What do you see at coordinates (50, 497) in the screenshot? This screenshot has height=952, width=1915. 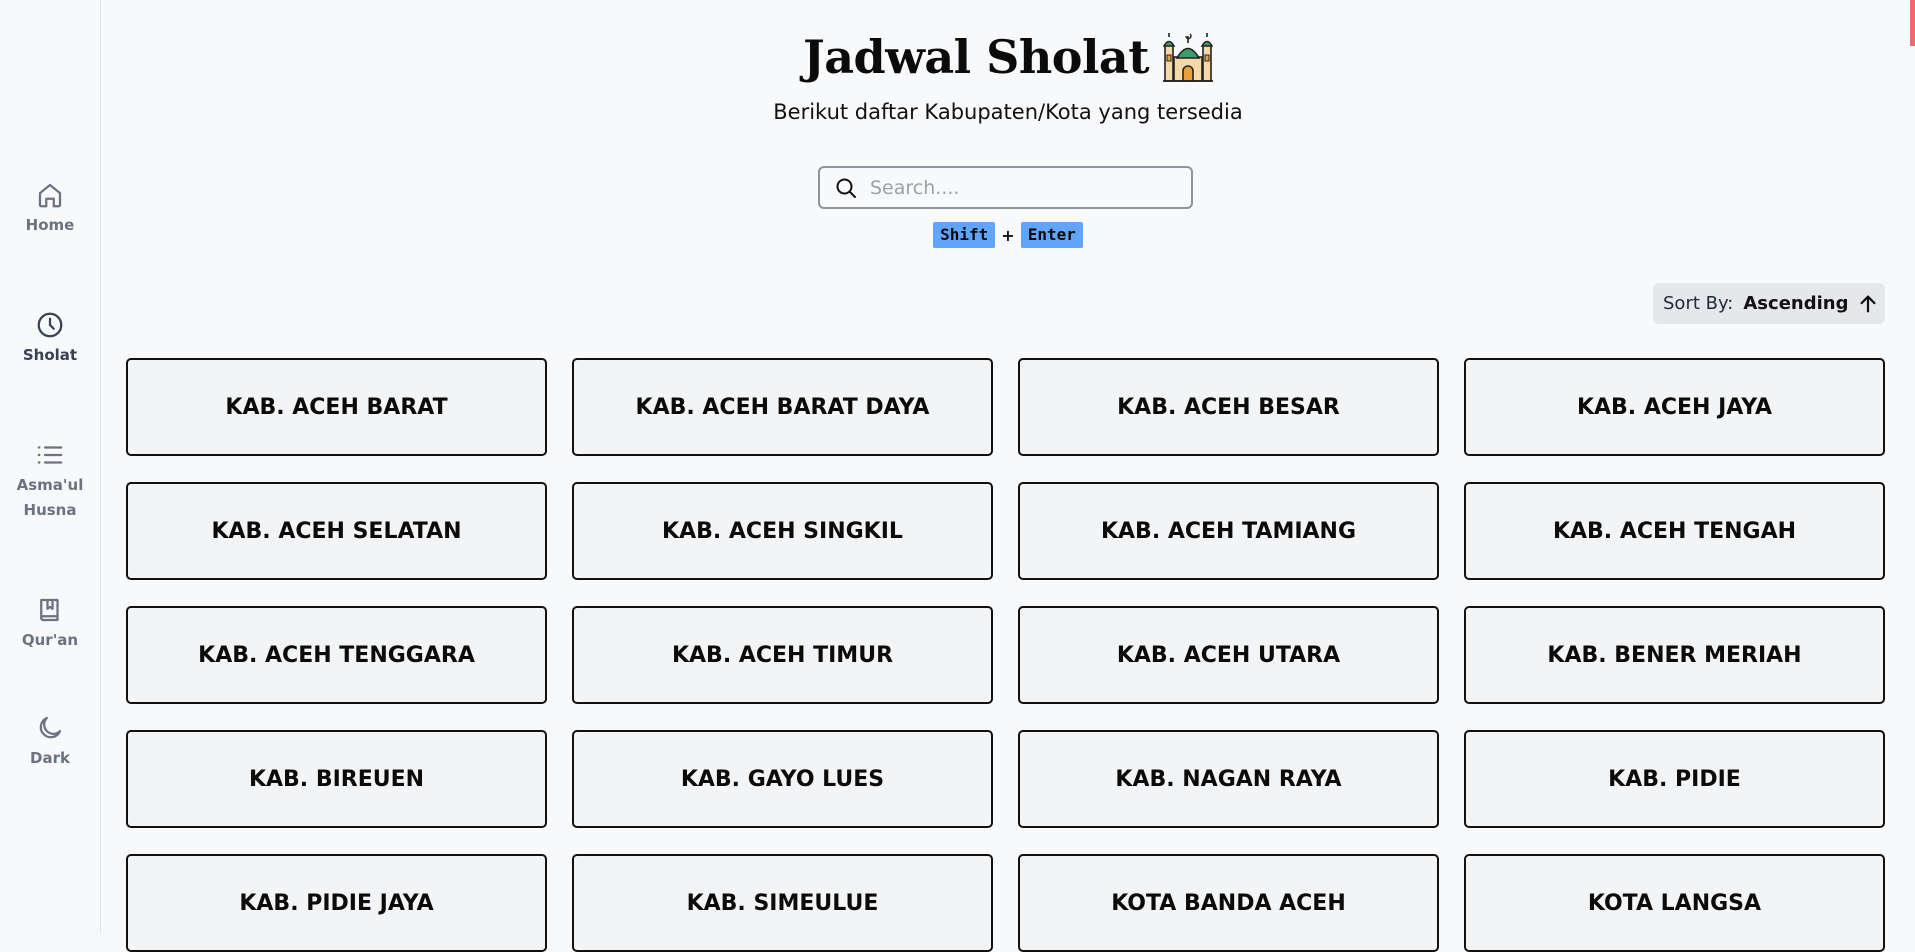 I see `nav-asmaul-husna-label: Asma'ul Husna` at bounding box center [50, 497].